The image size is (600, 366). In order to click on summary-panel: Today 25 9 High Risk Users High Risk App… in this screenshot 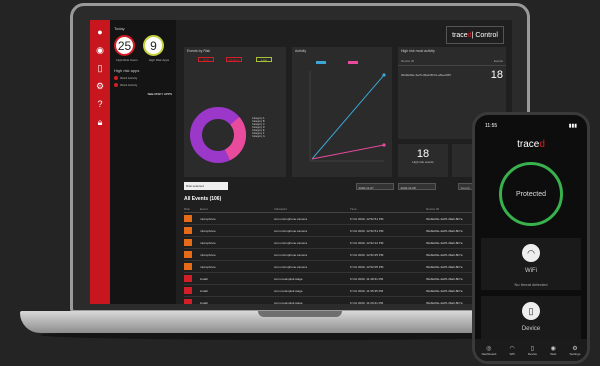, I will do `click(143, 162)`.